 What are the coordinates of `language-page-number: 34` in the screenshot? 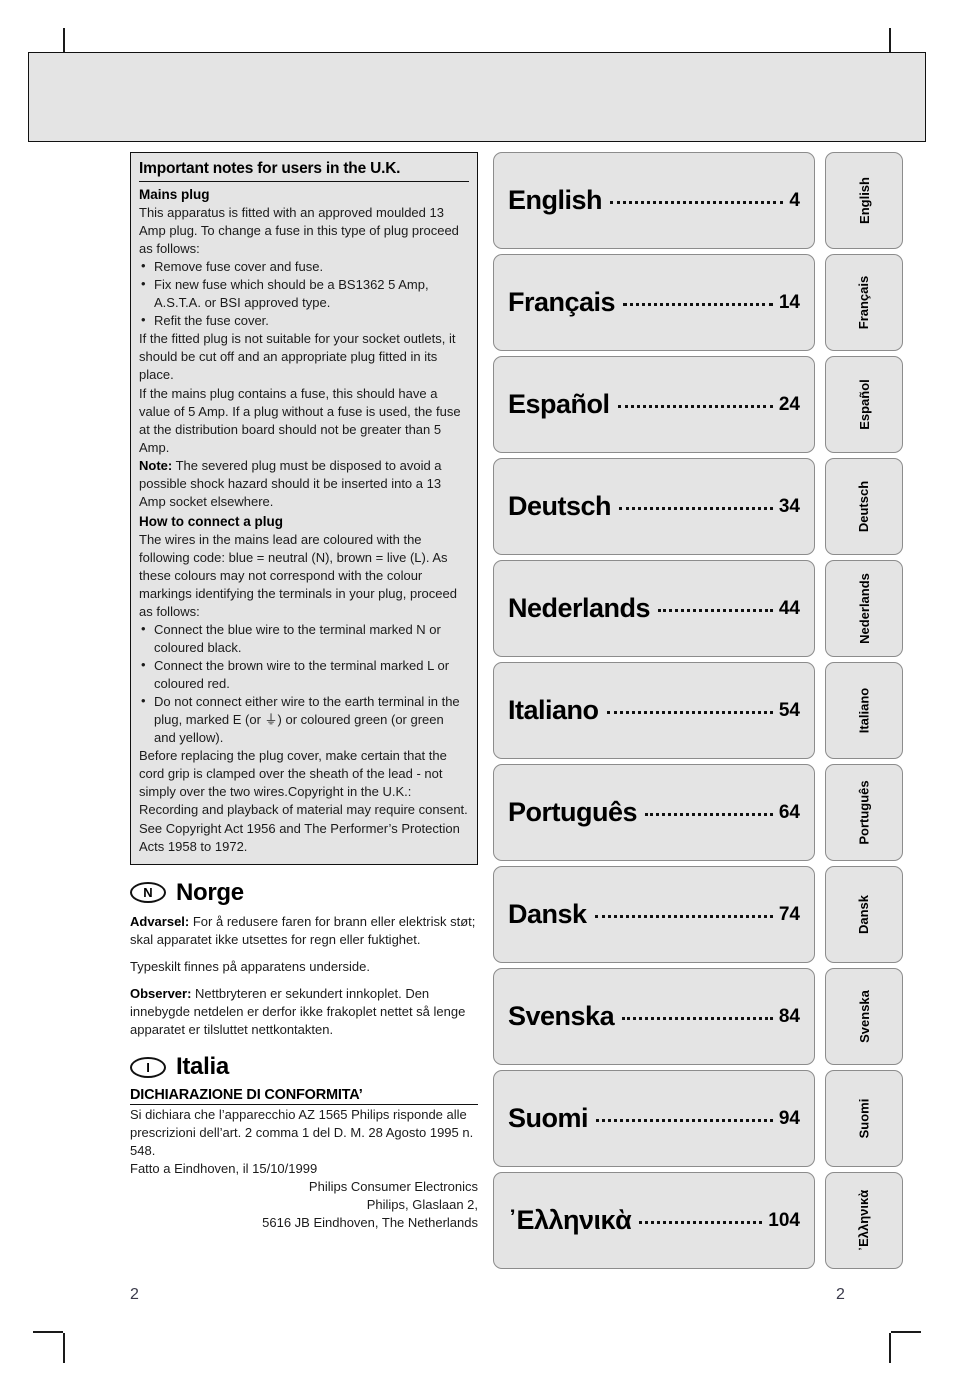 It's located at (789, 506).